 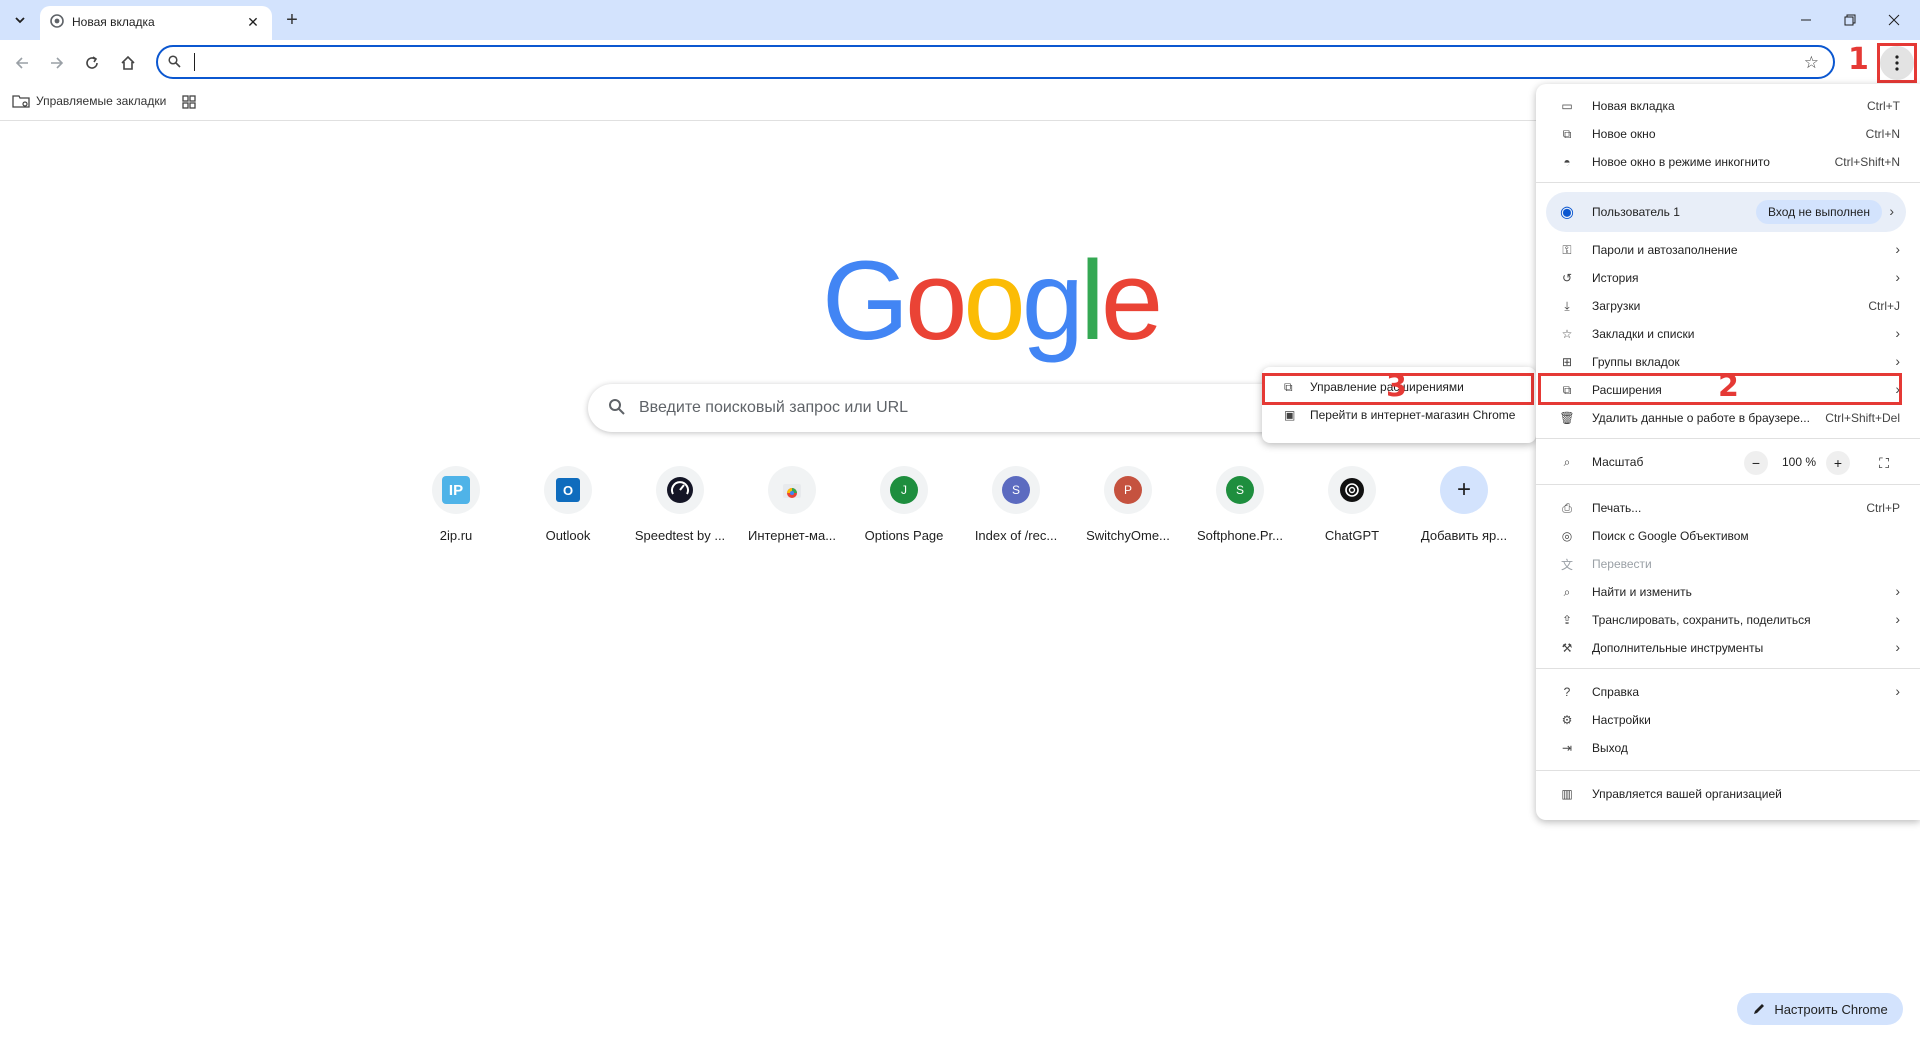 I want to click on new-window-icon: ⧉, so click(x=1567, y=133).